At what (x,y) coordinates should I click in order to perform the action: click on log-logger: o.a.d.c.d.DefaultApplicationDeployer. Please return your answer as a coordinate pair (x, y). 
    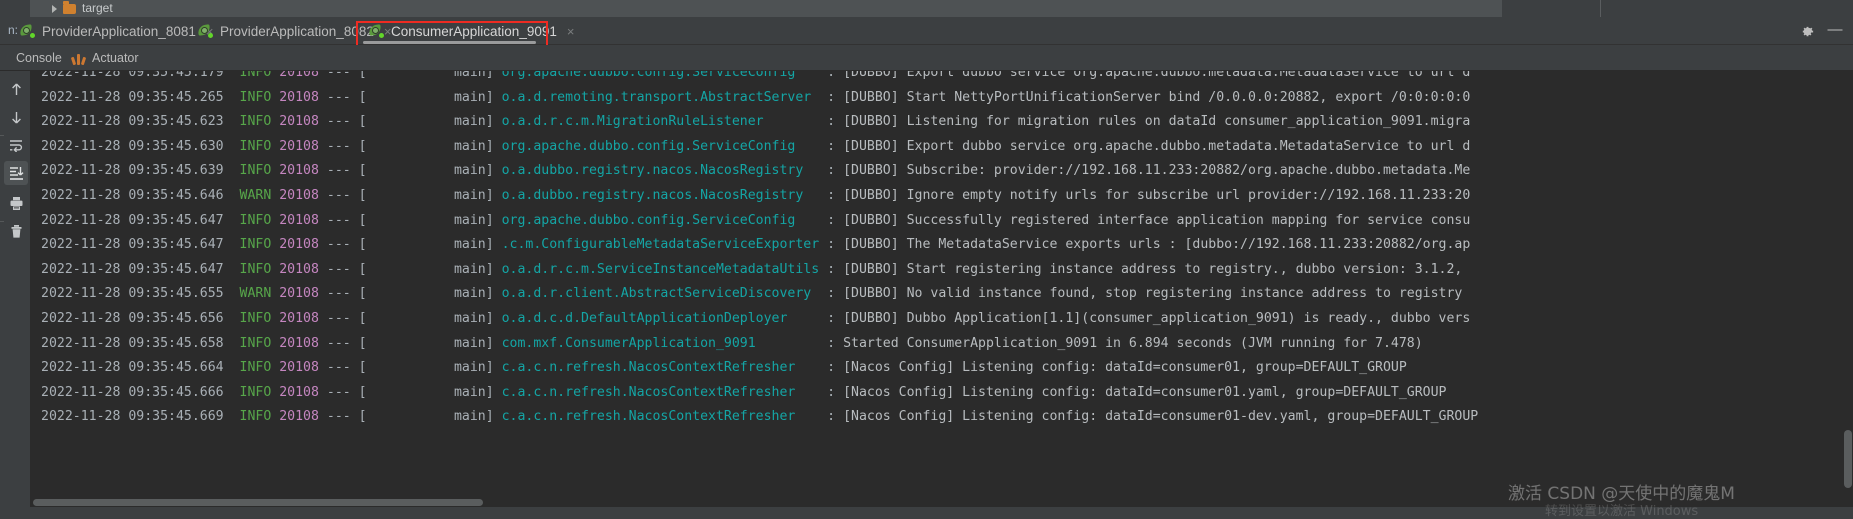
    Looking at the image, I should click on (661, 318).